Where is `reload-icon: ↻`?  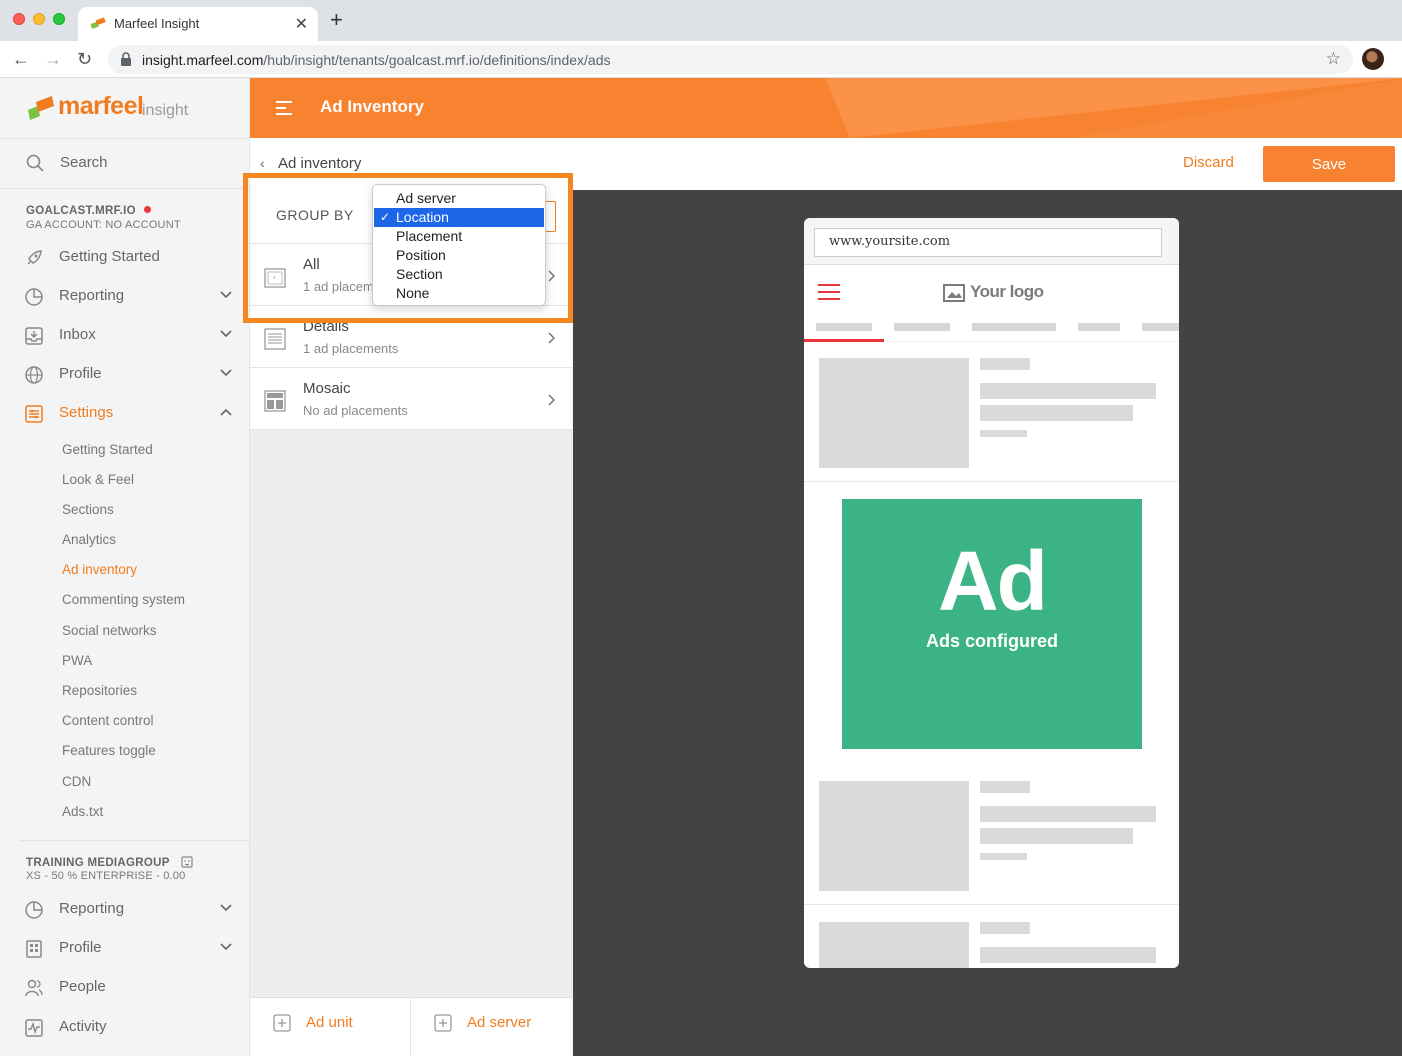 reload-icon: ↻ is located at coordinates (84, 59).